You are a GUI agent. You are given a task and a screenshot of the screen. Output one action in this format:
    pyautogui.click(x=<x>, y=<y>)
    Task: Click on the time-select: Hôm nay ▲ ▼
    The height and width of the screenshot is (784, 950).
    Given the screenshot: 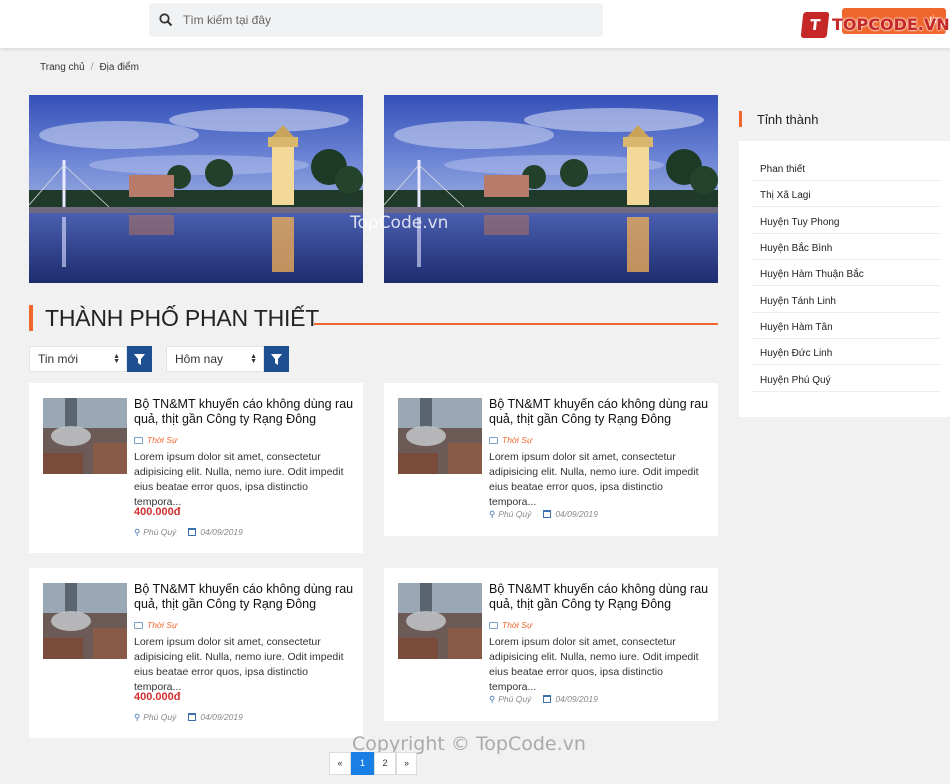 What is the action you would take?
    pyautogui.click(x=215, y=359)
    